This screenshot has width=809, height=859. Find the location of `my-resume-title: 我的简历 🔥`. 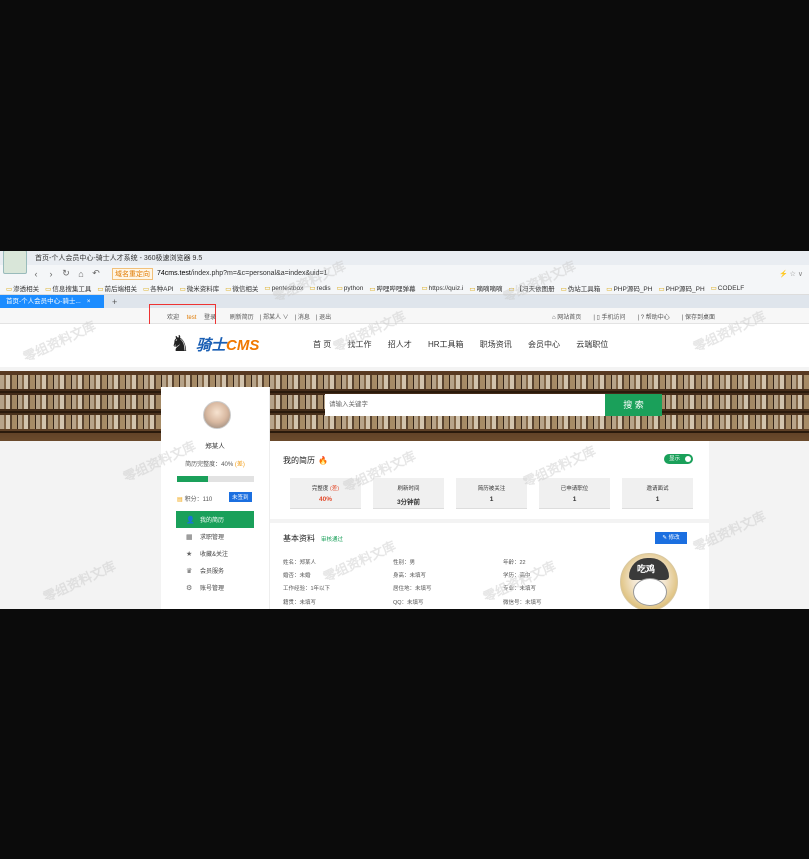

my-resume-title: 我的简历 🔥 is located at coordinates (305, 460).